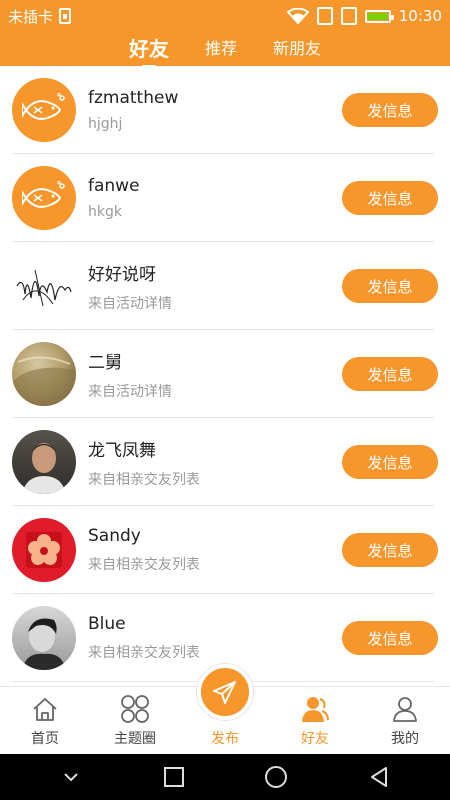  I want to click on friend-info: Sandy 来自相亲交友列表, so click(215, 550).